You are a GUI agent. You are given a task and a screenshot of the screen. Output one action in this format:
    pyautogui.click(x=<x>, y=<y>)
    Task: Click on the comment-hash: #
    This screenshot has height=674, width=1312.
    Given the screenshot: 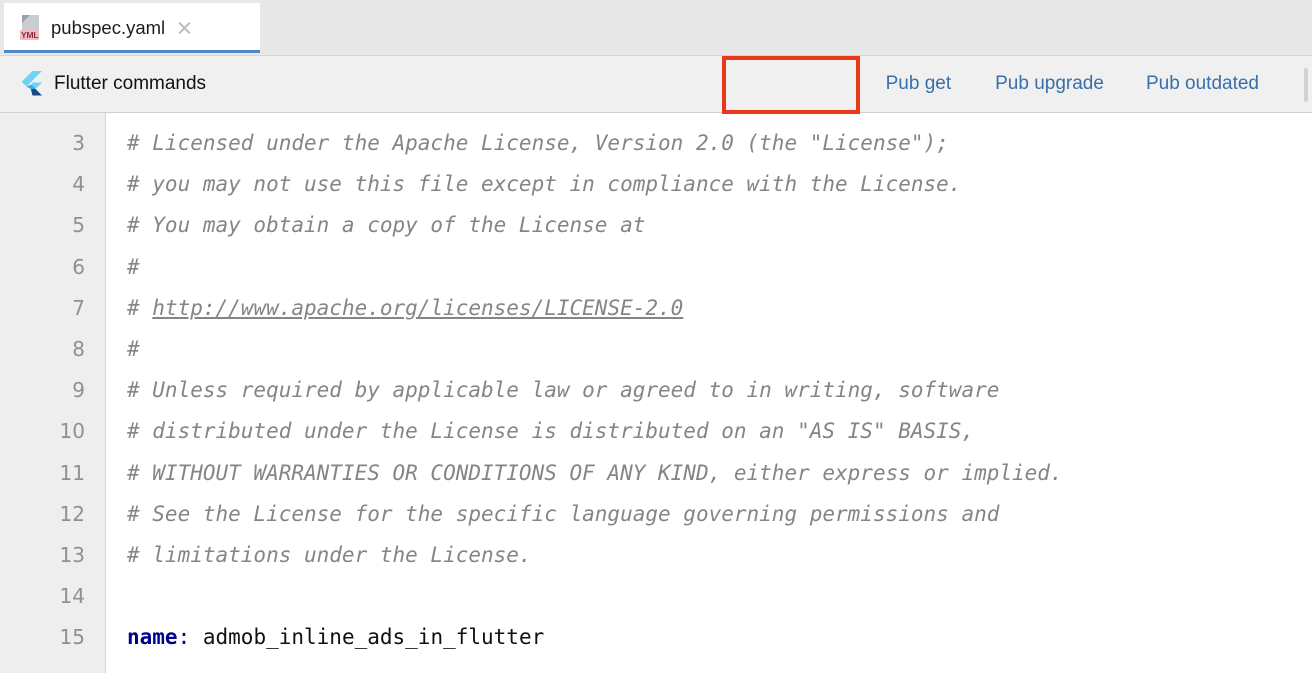 What is the action you would take?
    pyautogui.click(x=140, y=307)
    